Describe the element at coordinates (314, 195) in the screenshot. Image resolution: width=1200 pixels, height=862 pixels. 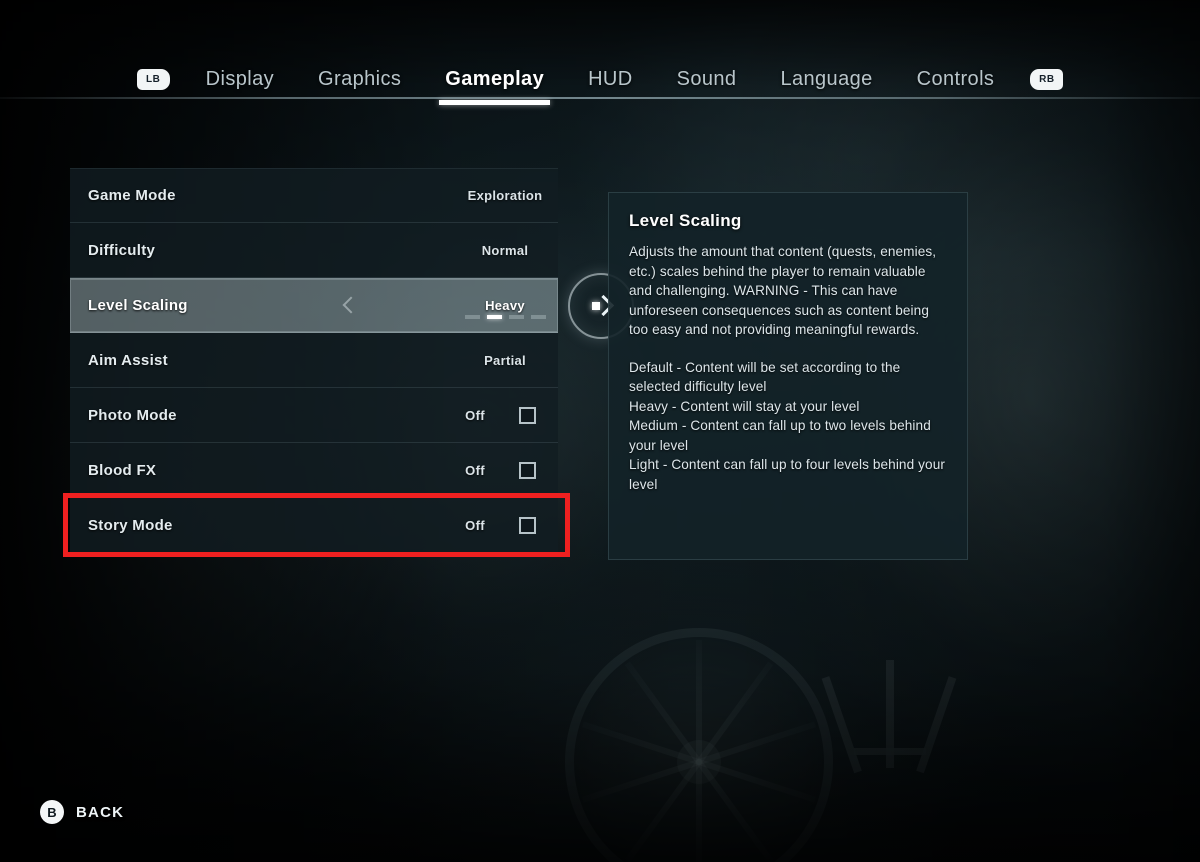
I see `setting-row-game-mode: Game Mode Exploration` at that location.